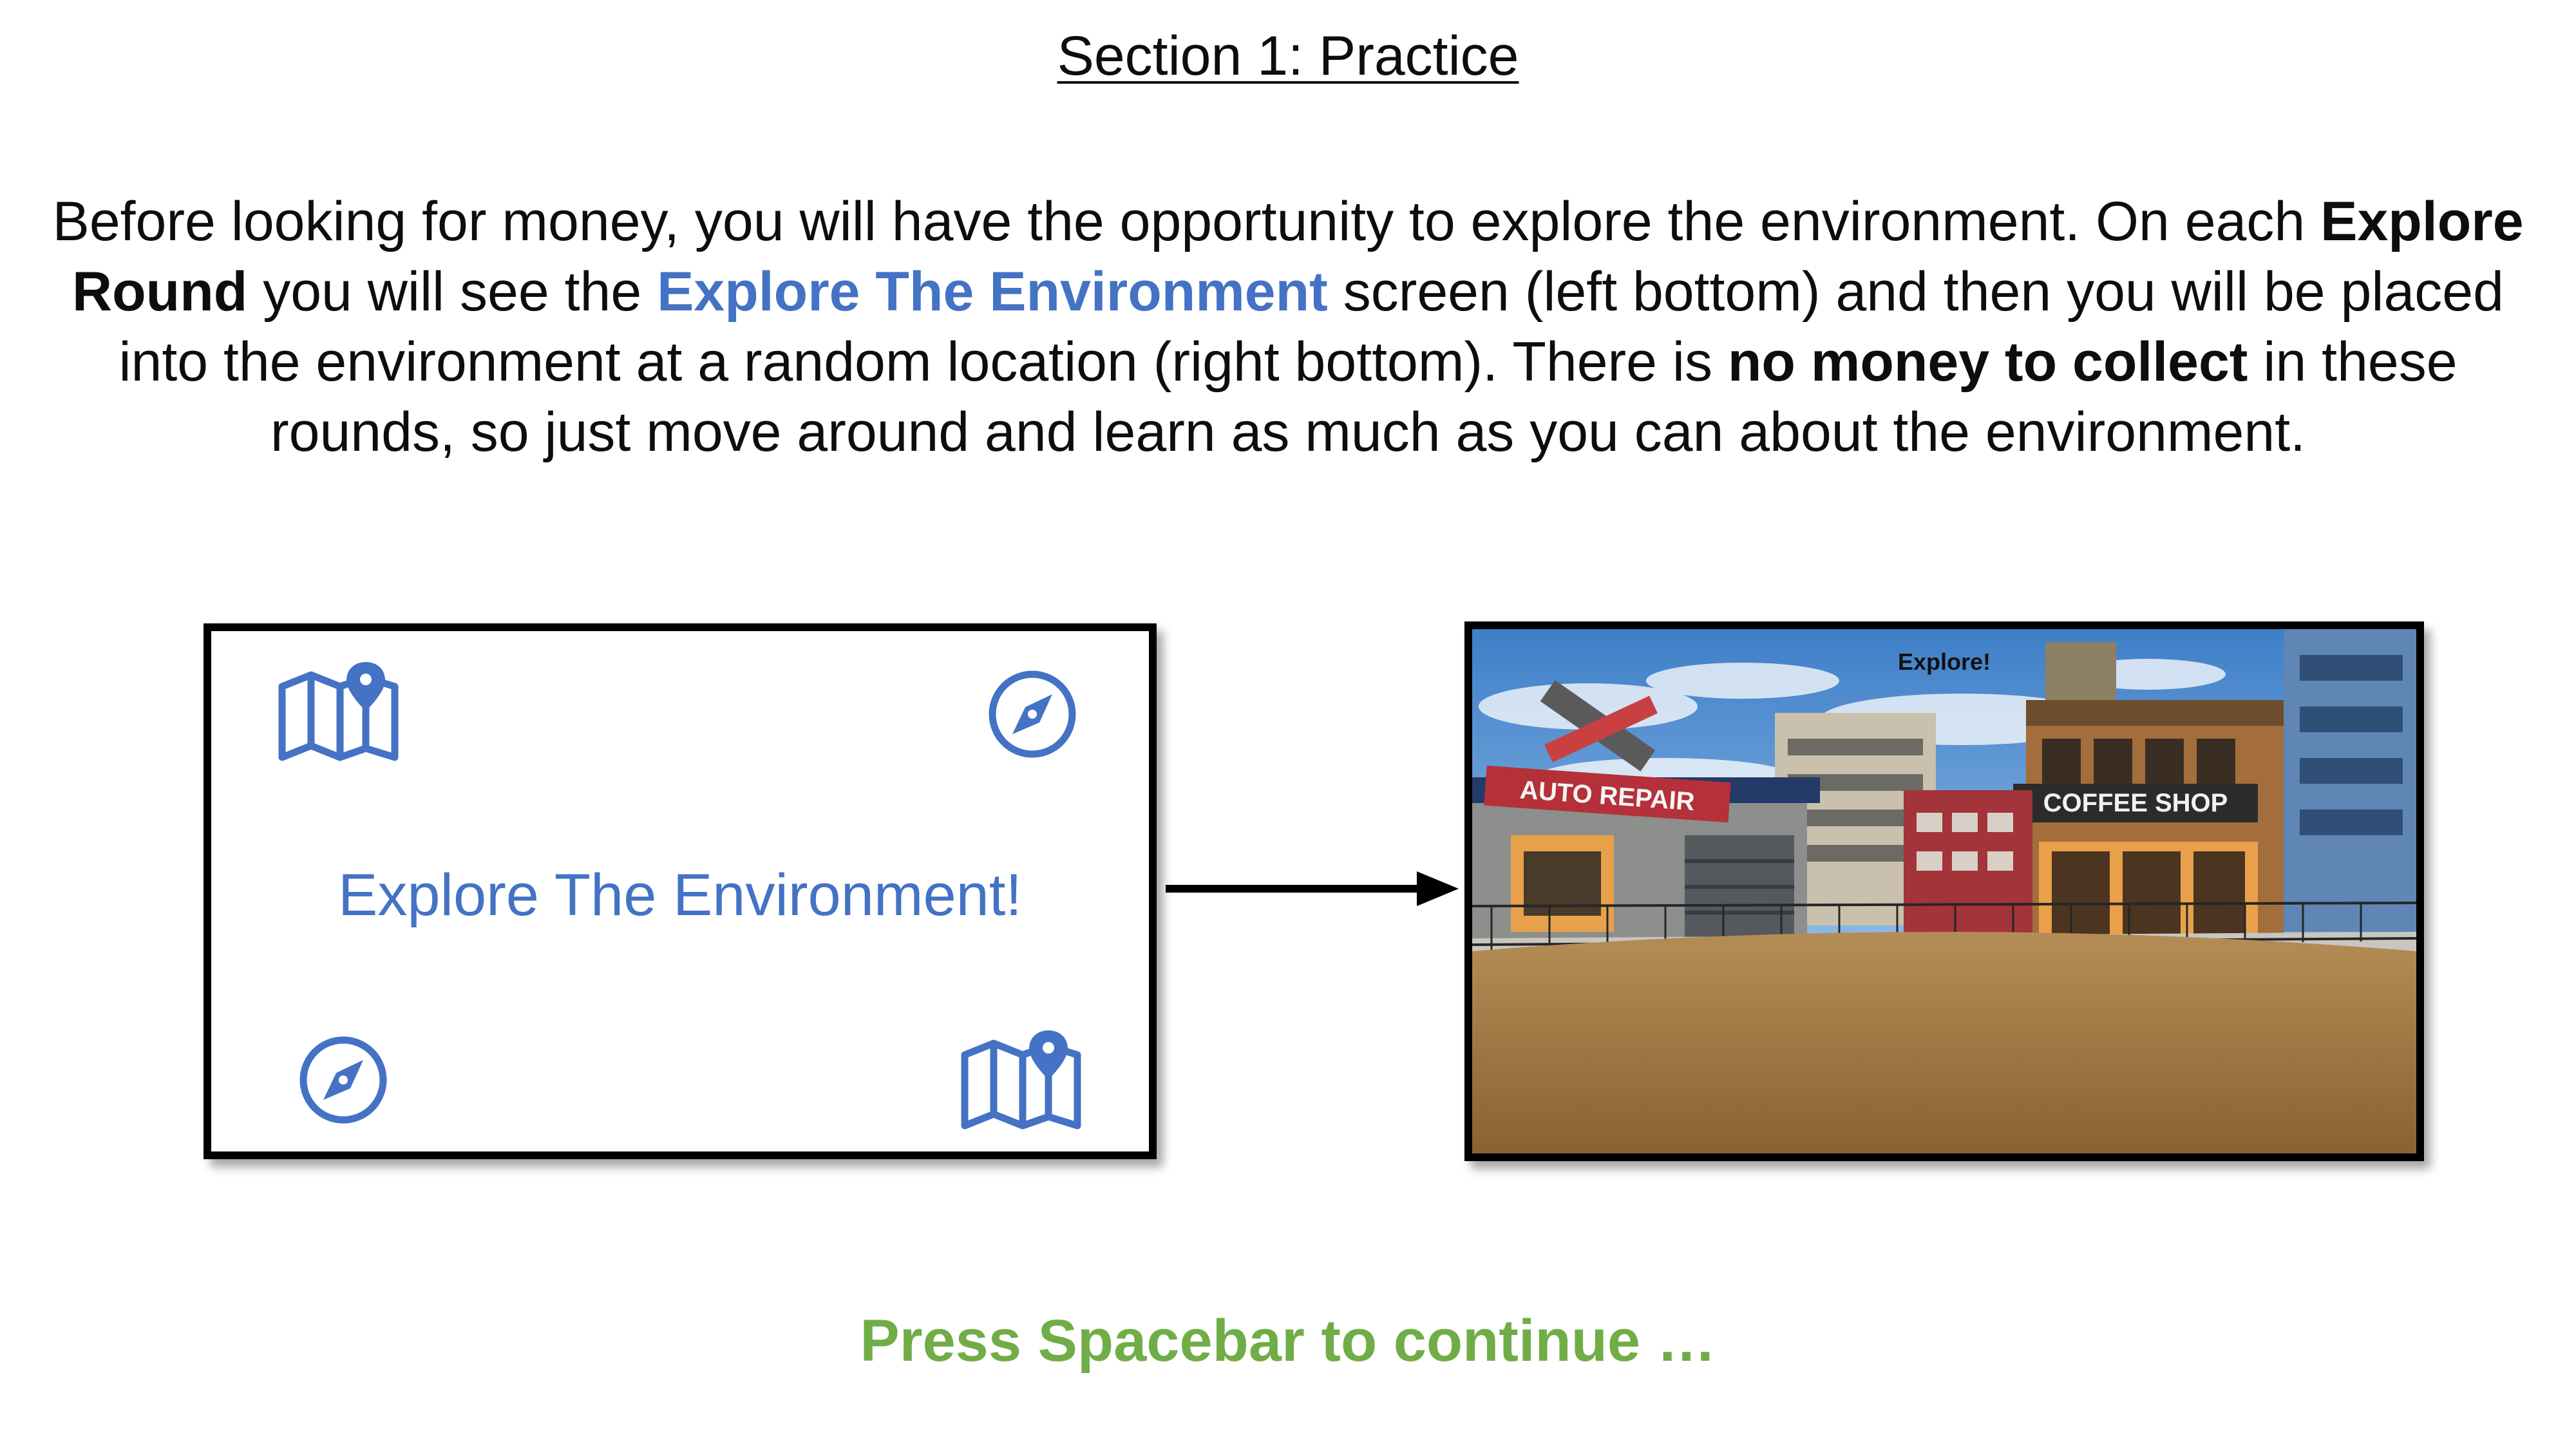  I want to click on explore-overlay-label: Explore!, so click(1944, 662).